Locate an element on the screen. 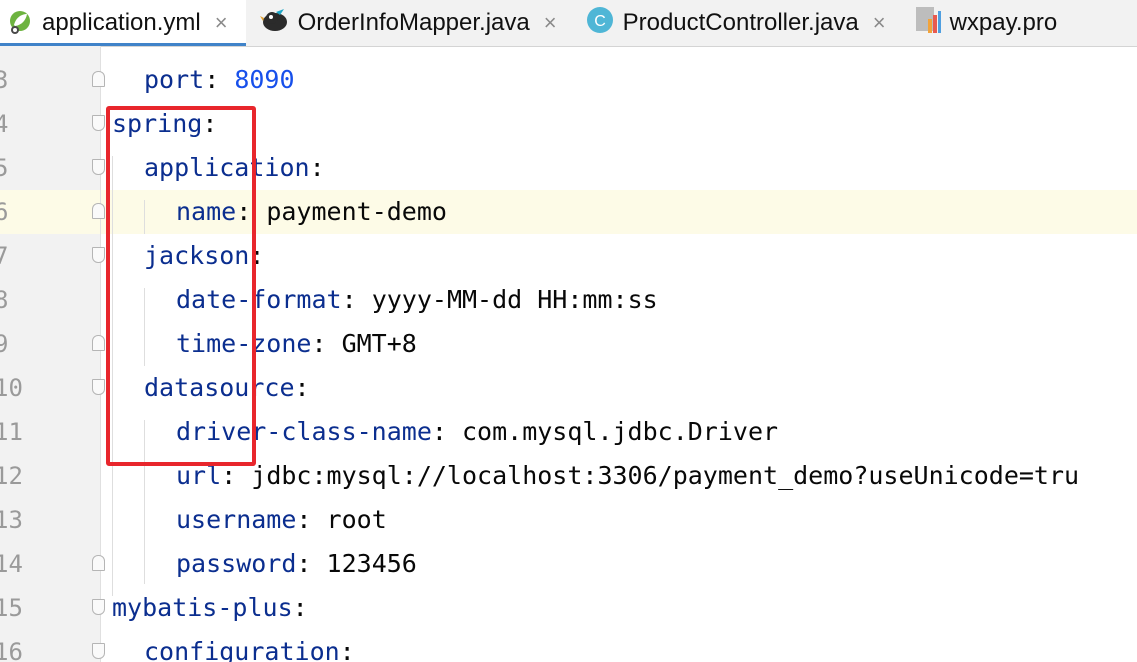  line-number: 6 is located at coordinates (4, 212).